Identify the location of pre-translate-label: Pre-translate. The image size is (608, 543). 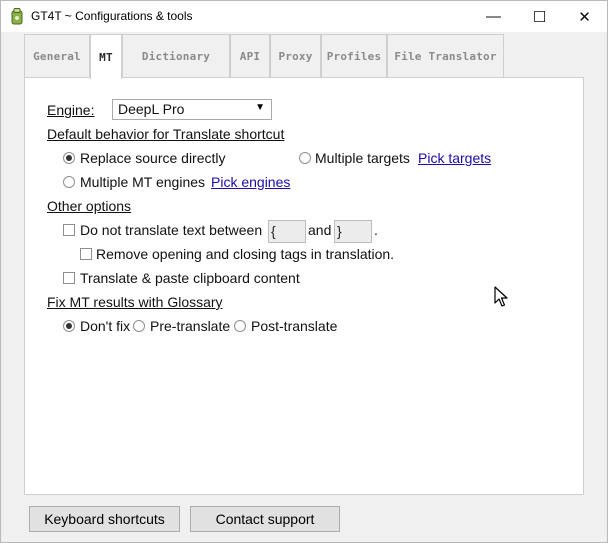
(190, 326).